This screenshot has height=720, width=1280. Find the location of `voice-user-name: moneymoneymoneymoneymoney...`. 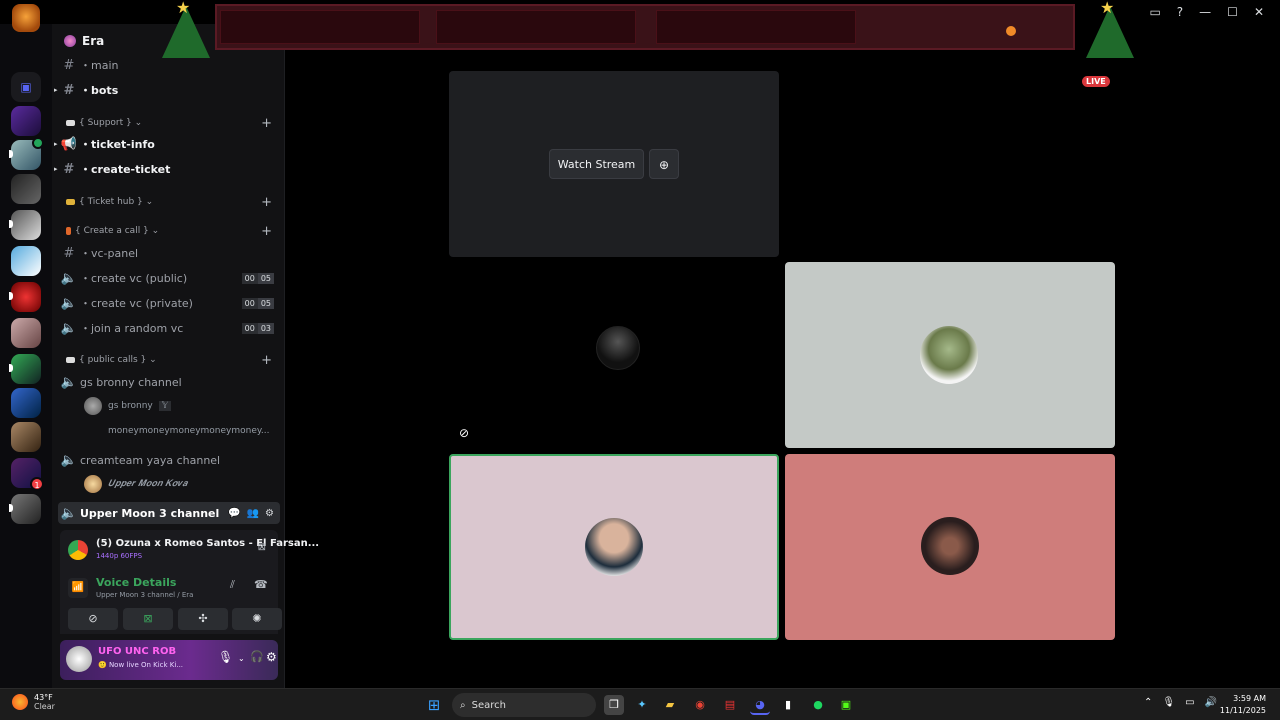

voice-user-name: moneymoneymoneymoneymoney... is located at coordinates (189, 431).